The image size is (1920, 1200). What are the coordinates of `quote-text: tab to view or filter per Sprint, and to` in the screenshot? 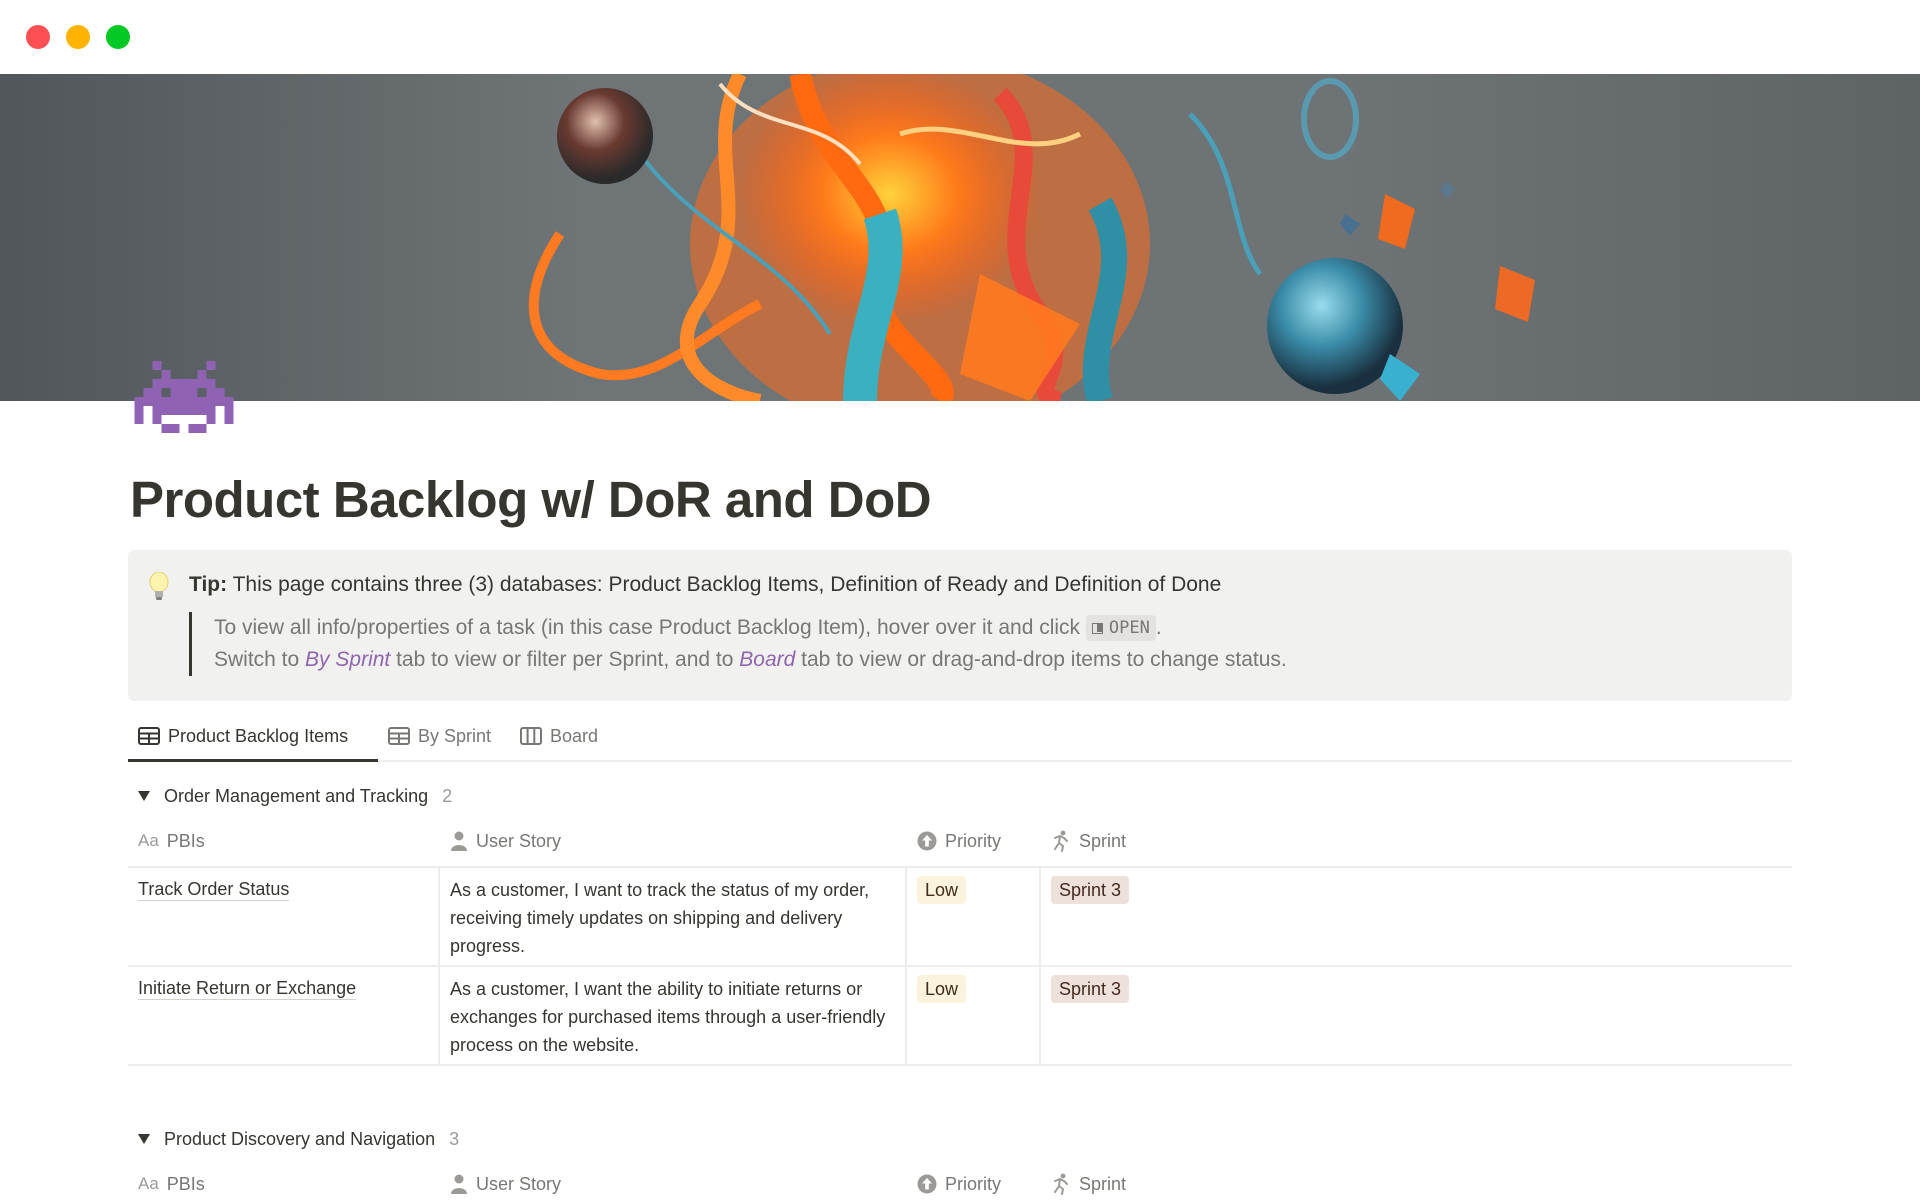 It's located at (565, 659).